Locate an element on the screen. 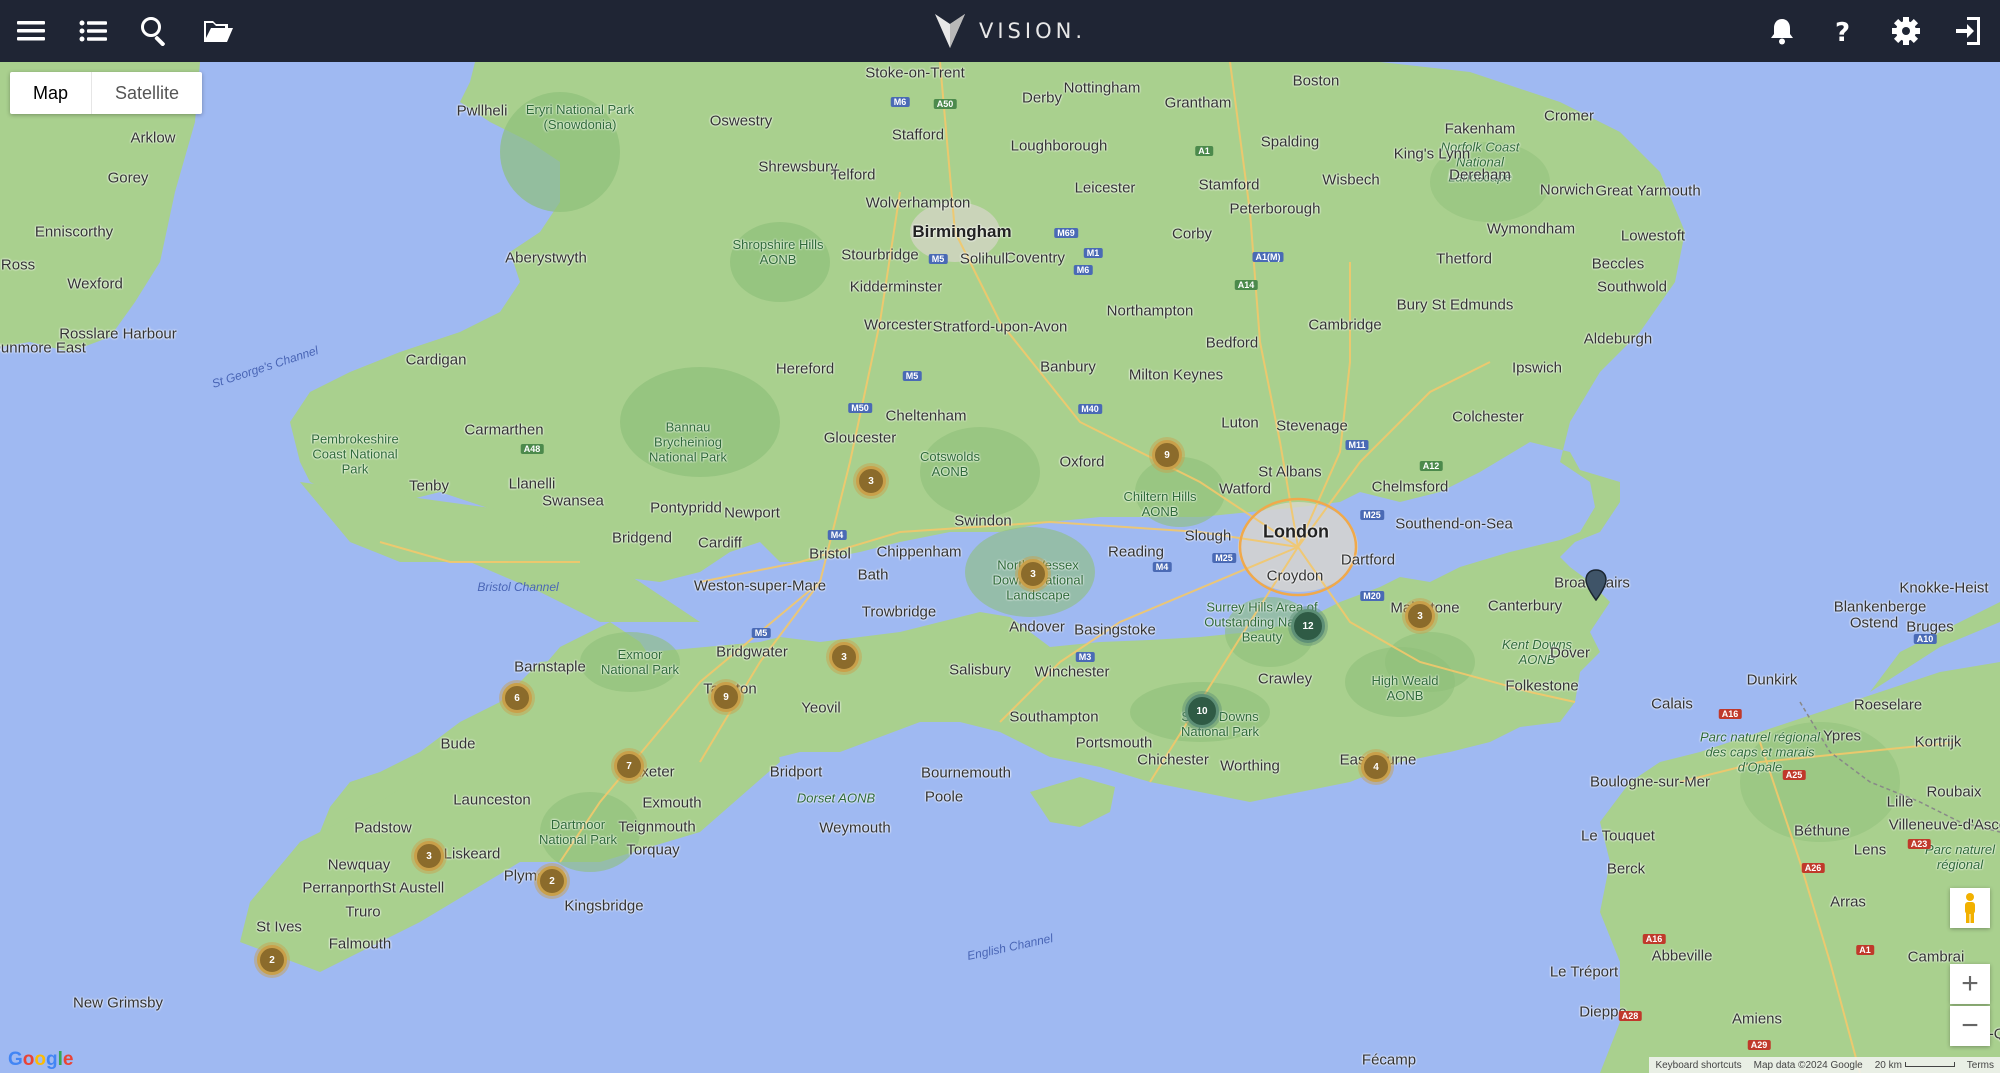 The width and height of the screenshot is (2000, 1073). place-label: Wymondham is located at coordinates (1531, 229).